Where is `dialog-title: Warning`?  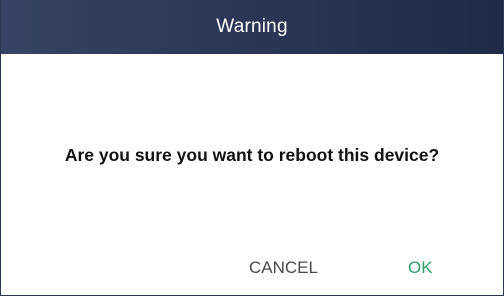 dialog-title: Warning is located at coordinates (252, 26).